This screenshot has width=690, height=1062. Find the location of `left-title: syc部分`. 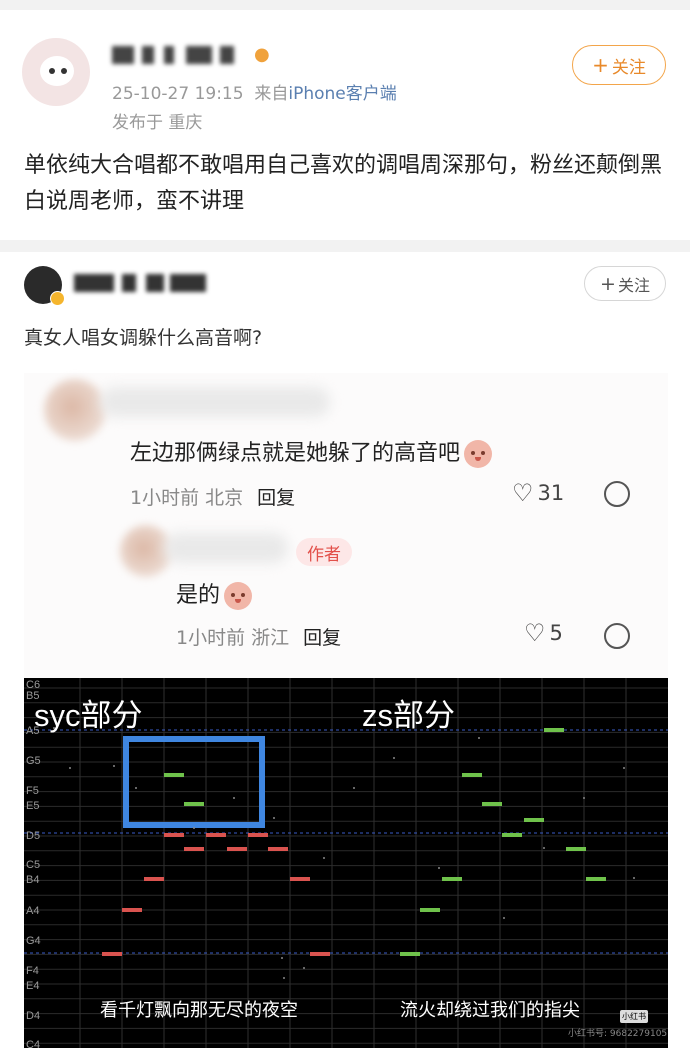

left-title: syc部分 is located at coordinates (88, 715).